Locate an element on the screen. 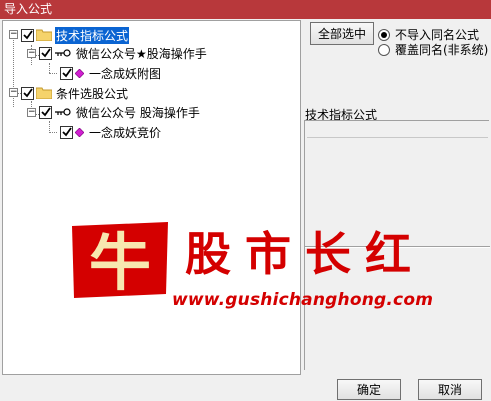  tree-node-formula-1: 一念成妖附图 is located at coordinates (111, 73).